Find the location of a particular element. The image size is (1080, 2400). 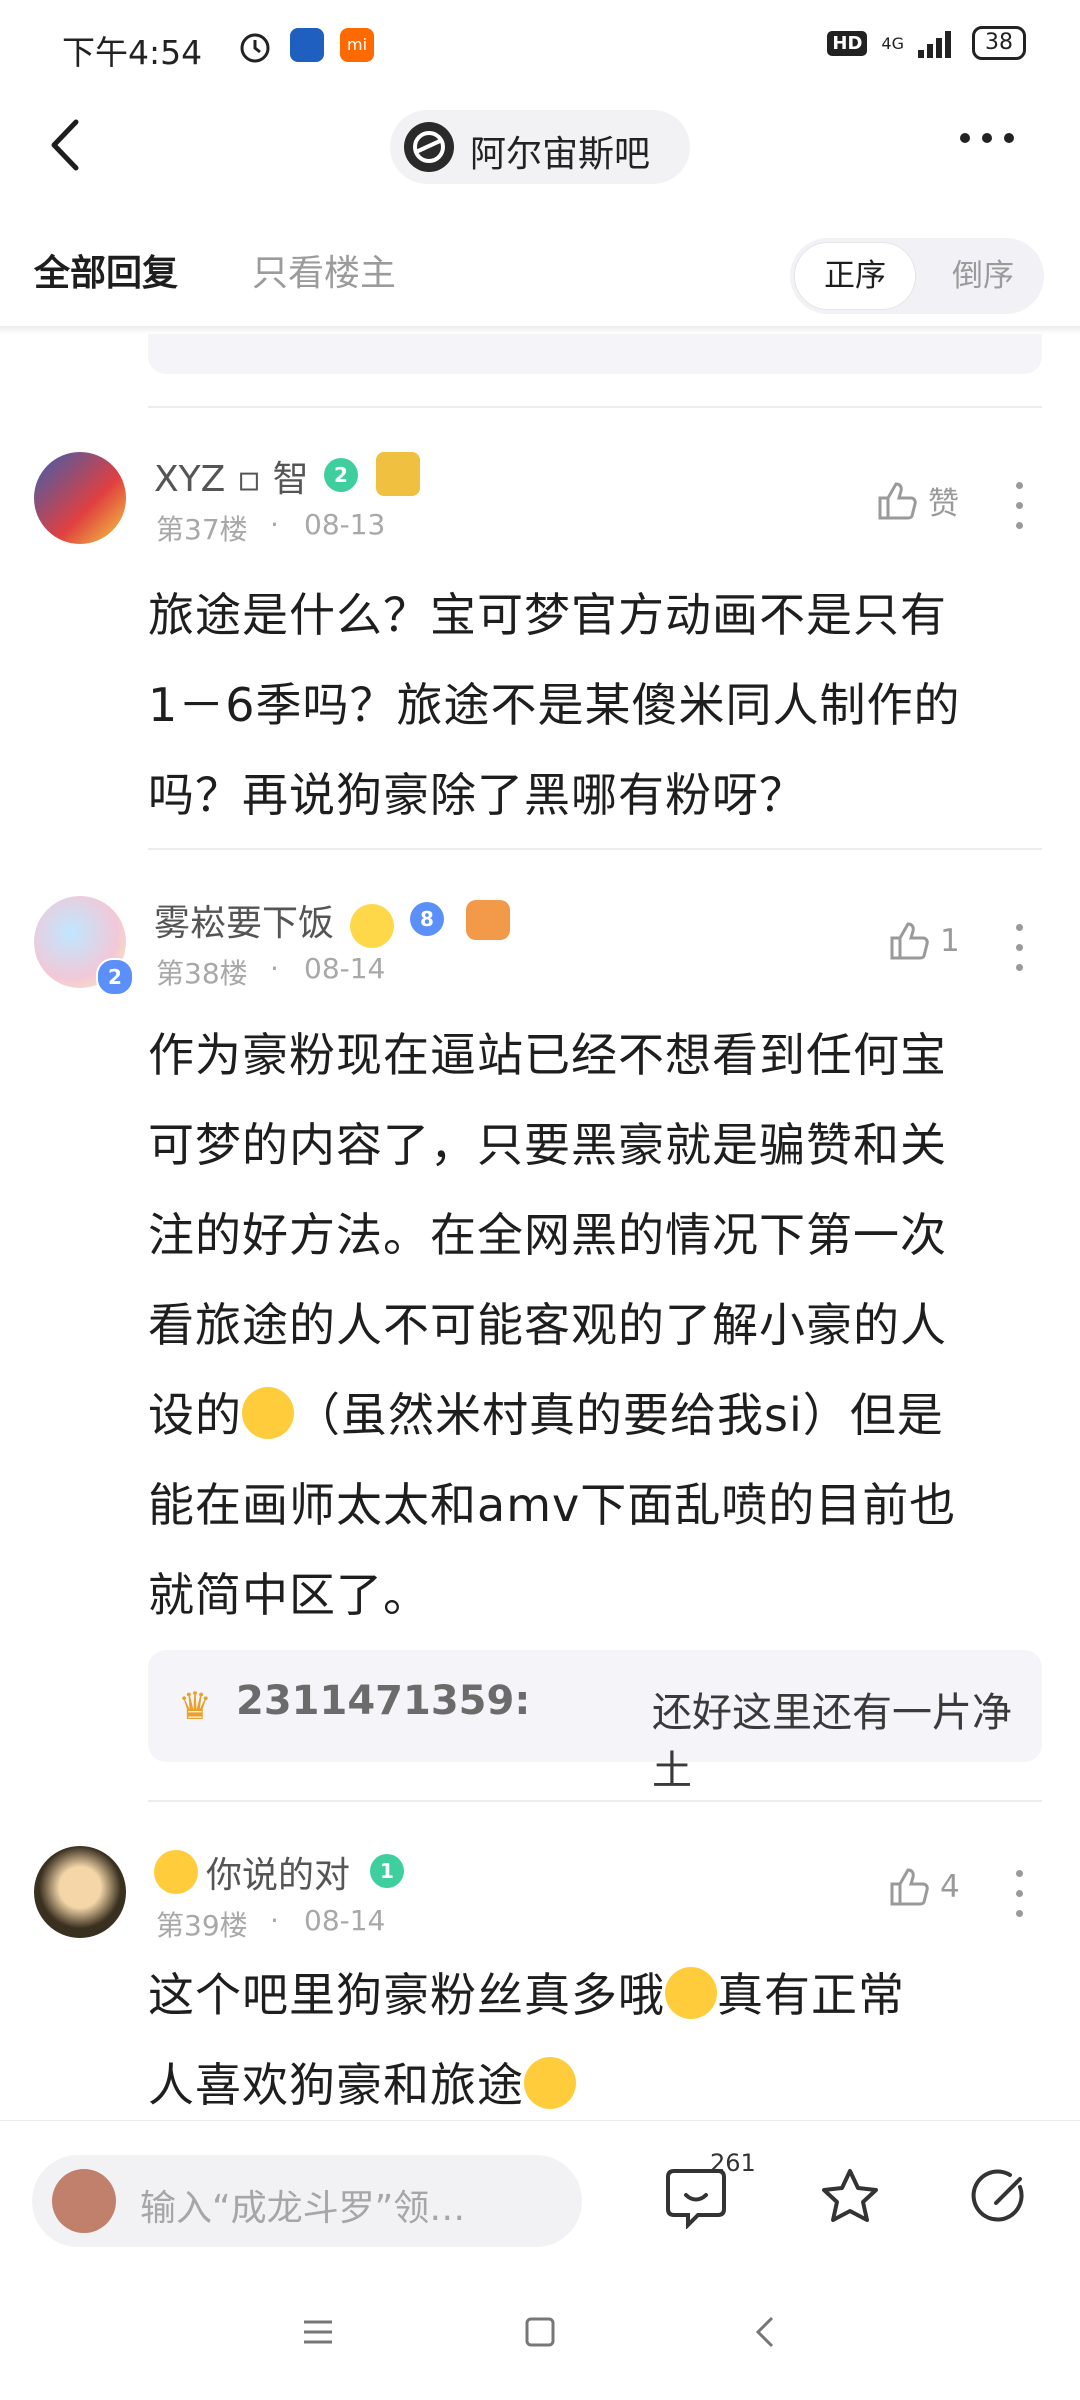

forum-logo-icon is located at coordinates (429, 147).